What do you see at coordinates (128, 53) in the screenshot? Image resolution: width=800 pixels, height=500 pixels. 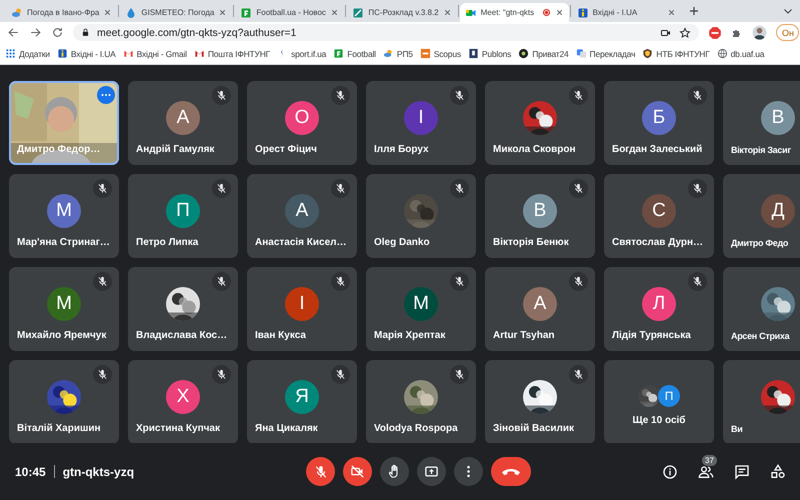 I see `envelope-icon` at bounding box center [128, 53].